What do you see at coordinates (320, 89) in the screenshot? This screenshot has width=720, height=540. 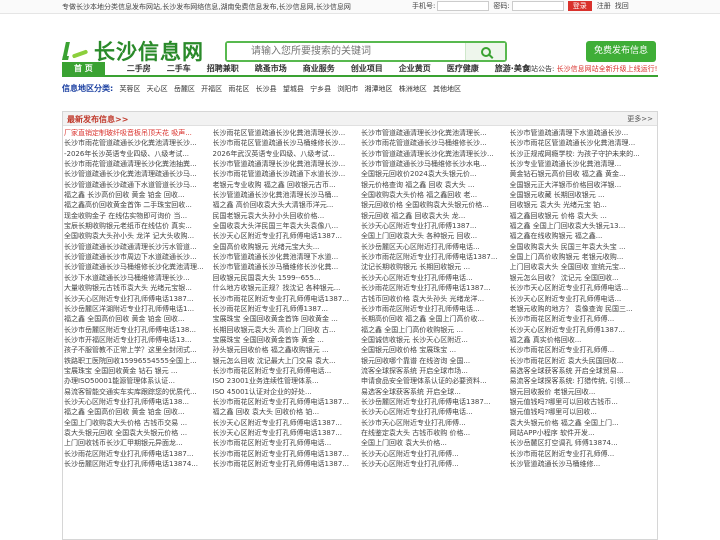 I see `region-link: 宁乡县` at bounding box center [320, 89].